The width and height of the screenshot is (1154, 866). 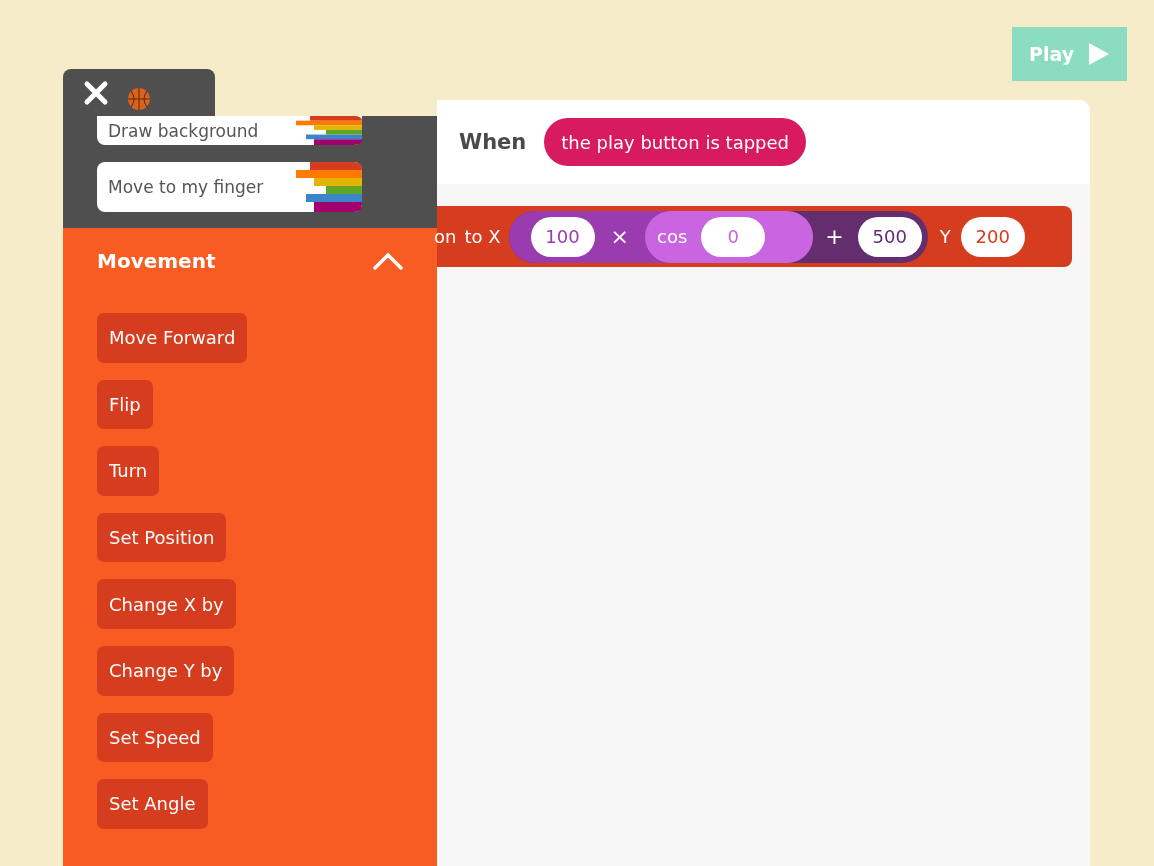 What do you see at coordinates (733, 236) in the screenshot?
I see `value-field: 0` at bounding box center [733, 236].